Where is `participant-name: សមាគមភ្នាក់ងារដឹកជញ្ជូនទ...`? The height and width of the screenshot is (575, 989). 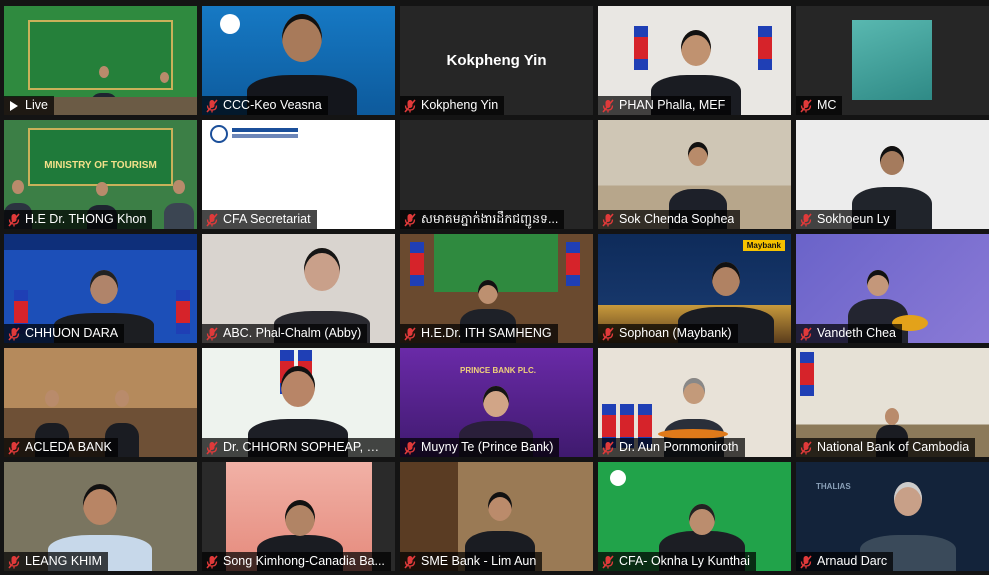
participant-name: សមាគមភ្នាក់ងារដឹកជញ្ជូនទ... is located at coordinates (490, 219).